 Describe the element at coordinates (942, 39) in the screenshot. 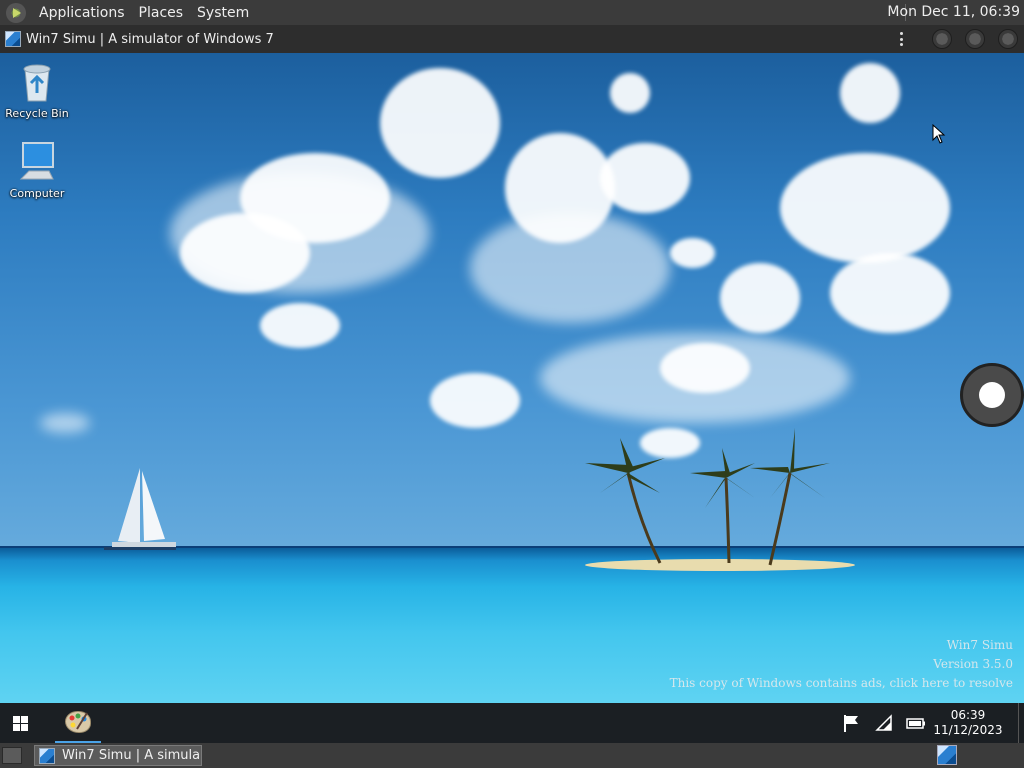

I see `minimize-button` at that location.